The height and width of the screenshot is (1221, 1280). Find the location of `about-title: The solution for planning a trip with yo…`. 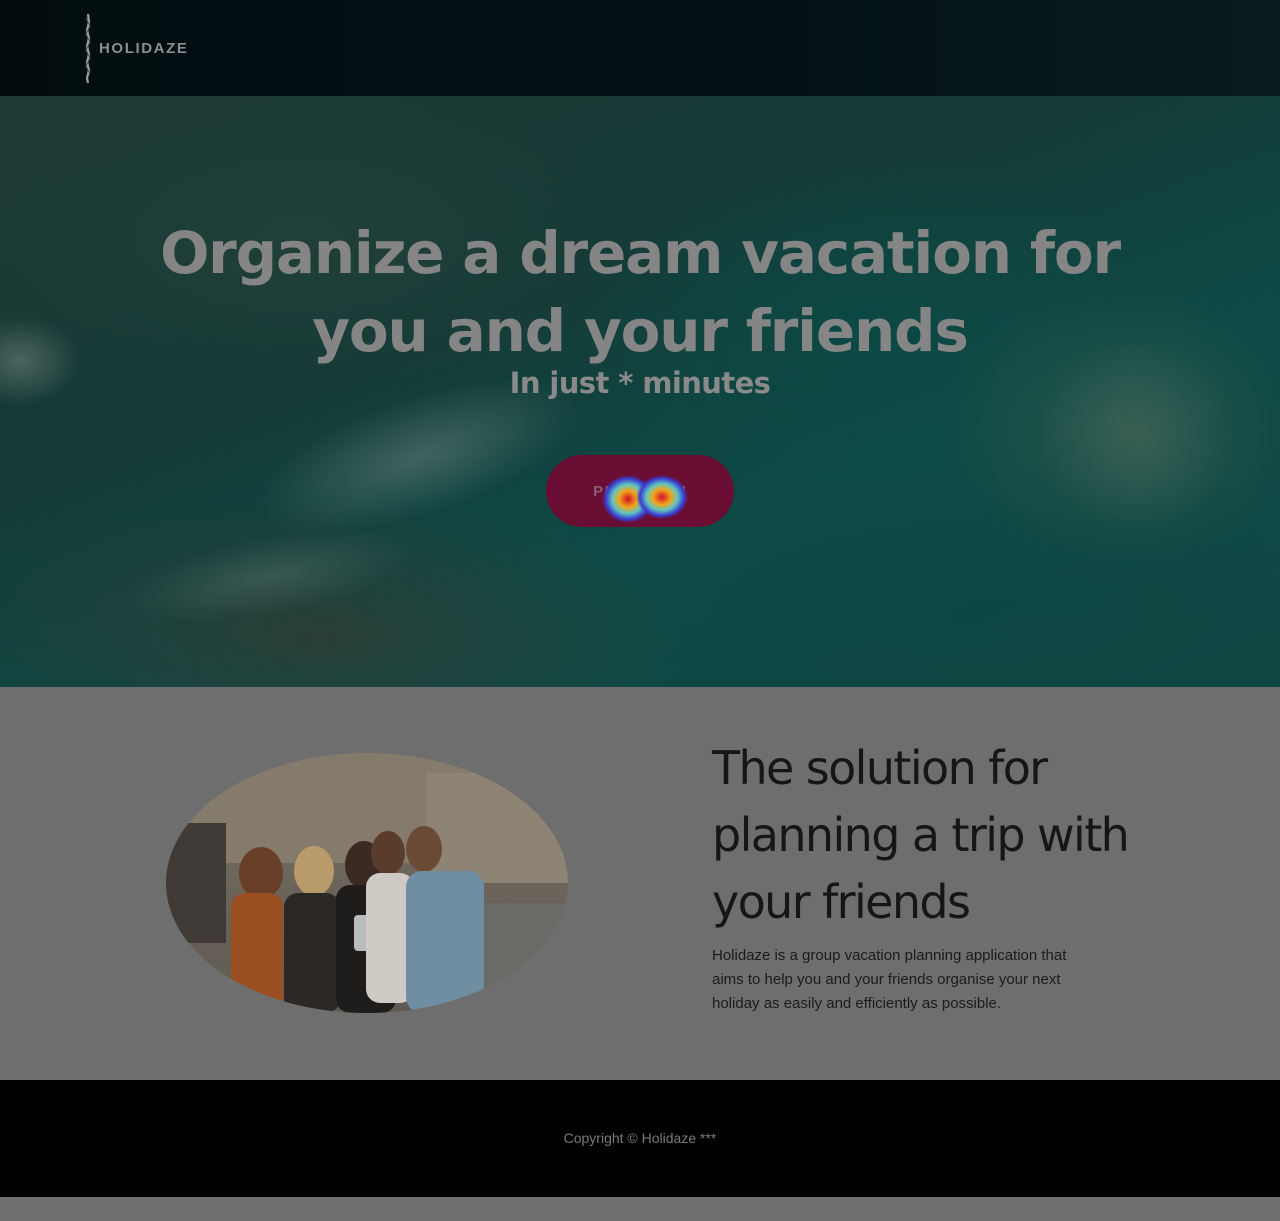

about-title: The solution for planning a trip with yo… is located at coordinates (921, 835).